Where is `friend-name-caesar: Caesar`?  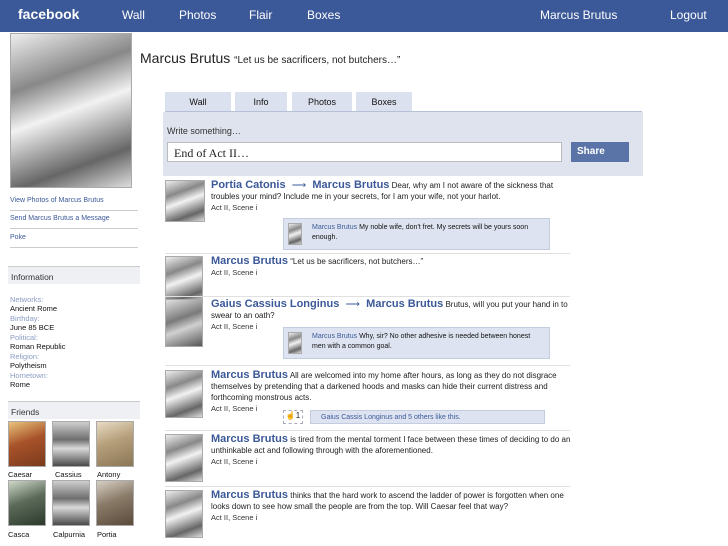
friend-name-caesar: Caesar is located at coordinates (20, 474).